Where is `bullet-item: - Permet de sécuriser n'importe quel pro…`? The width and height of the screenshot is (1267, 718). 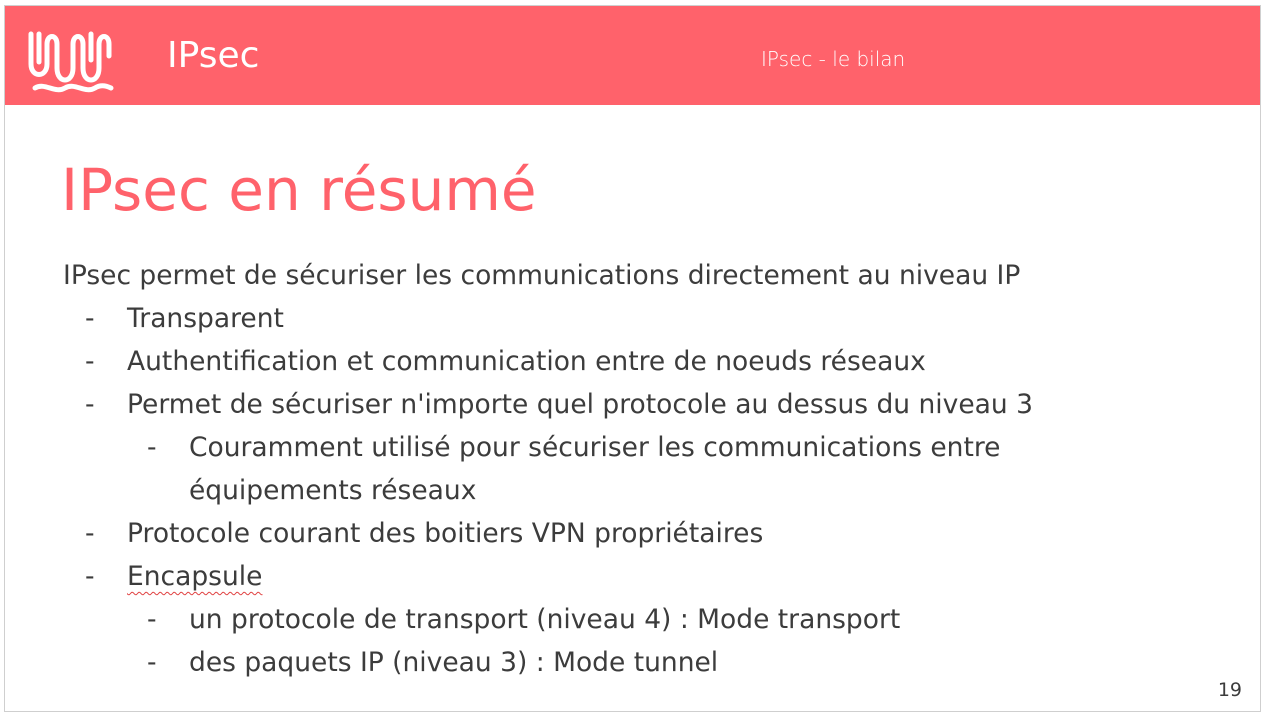
bullet-item: - Permet de sécuriser n'importe quel pro… is located at coordinates (643, 404).